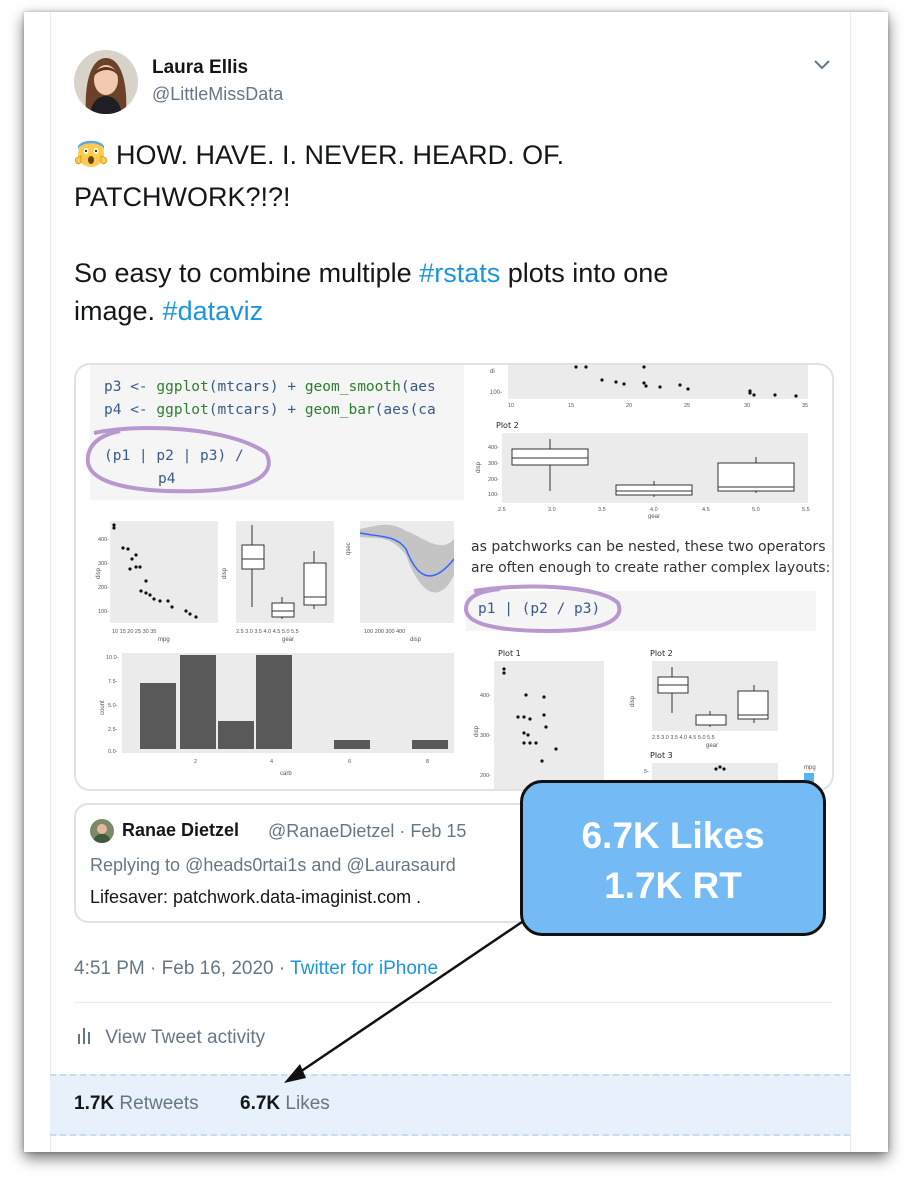 The width and height of the screenshot is (910, 1198). I want to click on chevron-down-icon, so click(822, 67).